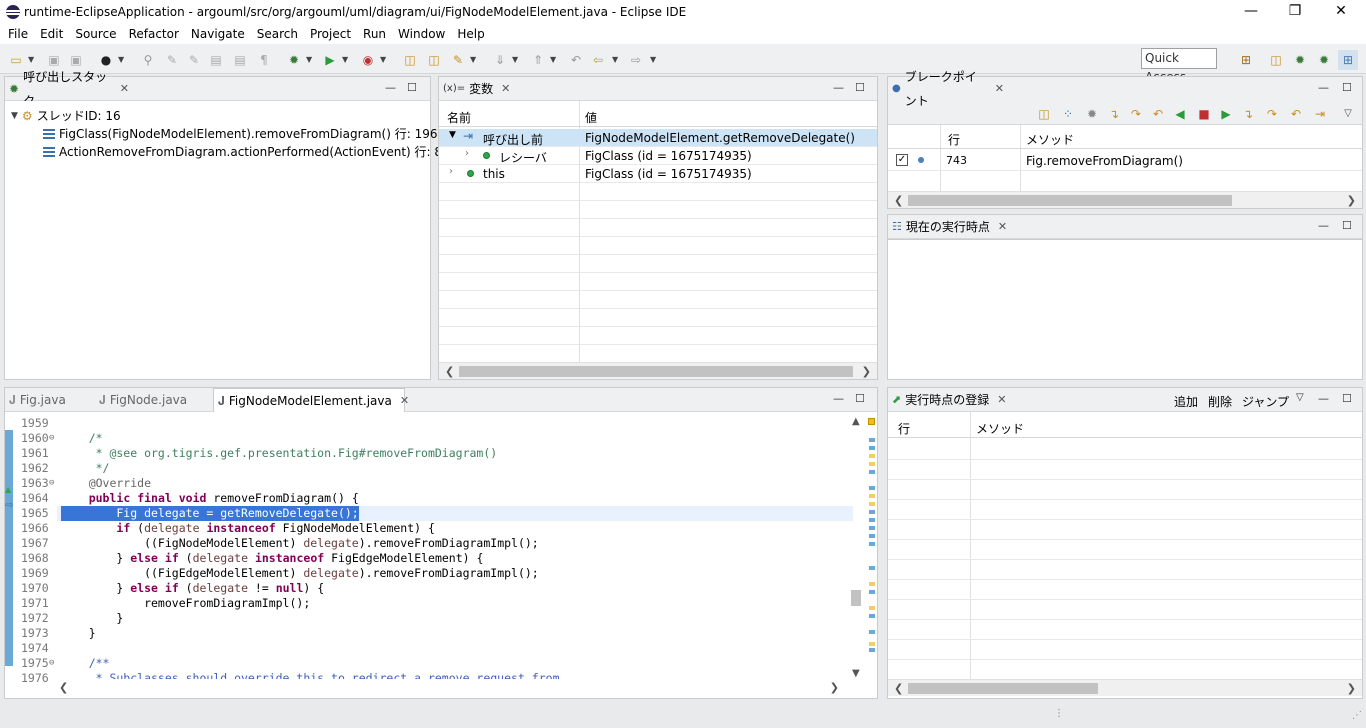 This screenshot has width=1366, height=728. What do you see at coordinates (658, 156) in the screenshot?
I see `table-row: › レシーバ FigClass (id = 1675174935)` at bounding box center [658, 156].